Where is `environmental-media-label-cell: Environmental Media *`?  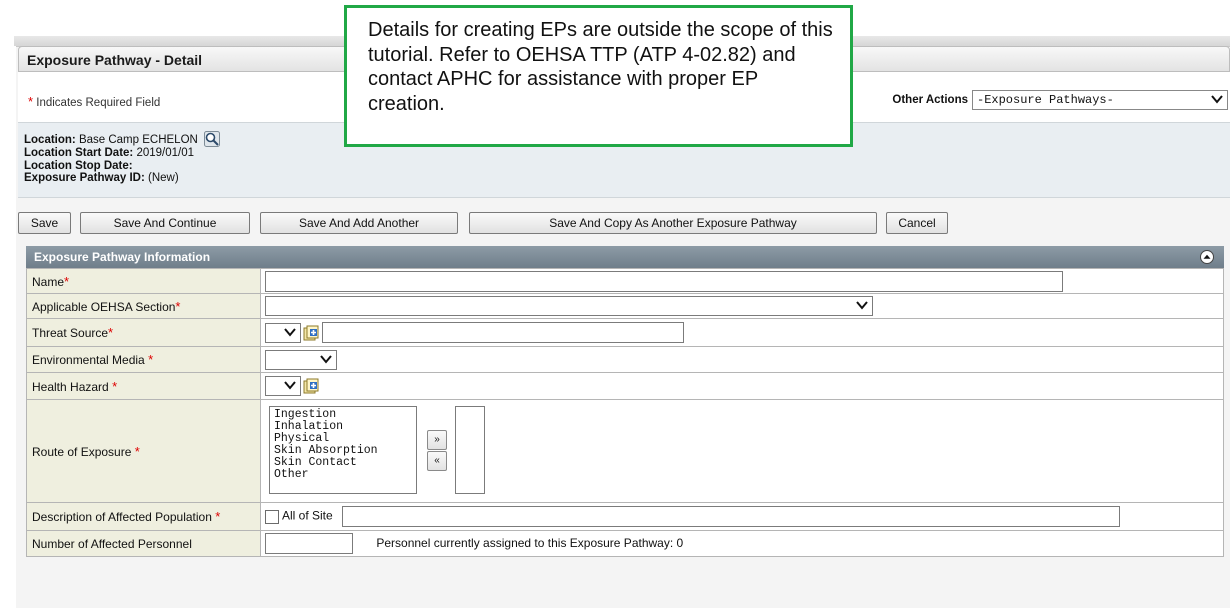
environmental-media-label-cell: Environmental Media * is located at coordinates (143, 359).